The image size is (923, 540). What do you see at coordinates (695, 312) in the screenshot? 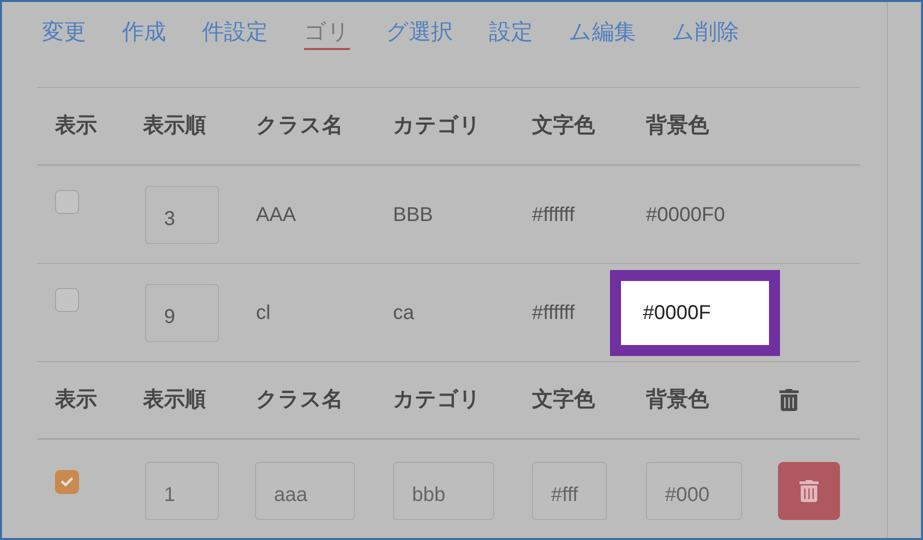
I see `color-input: #0000F` at bounding box center [695, 312].